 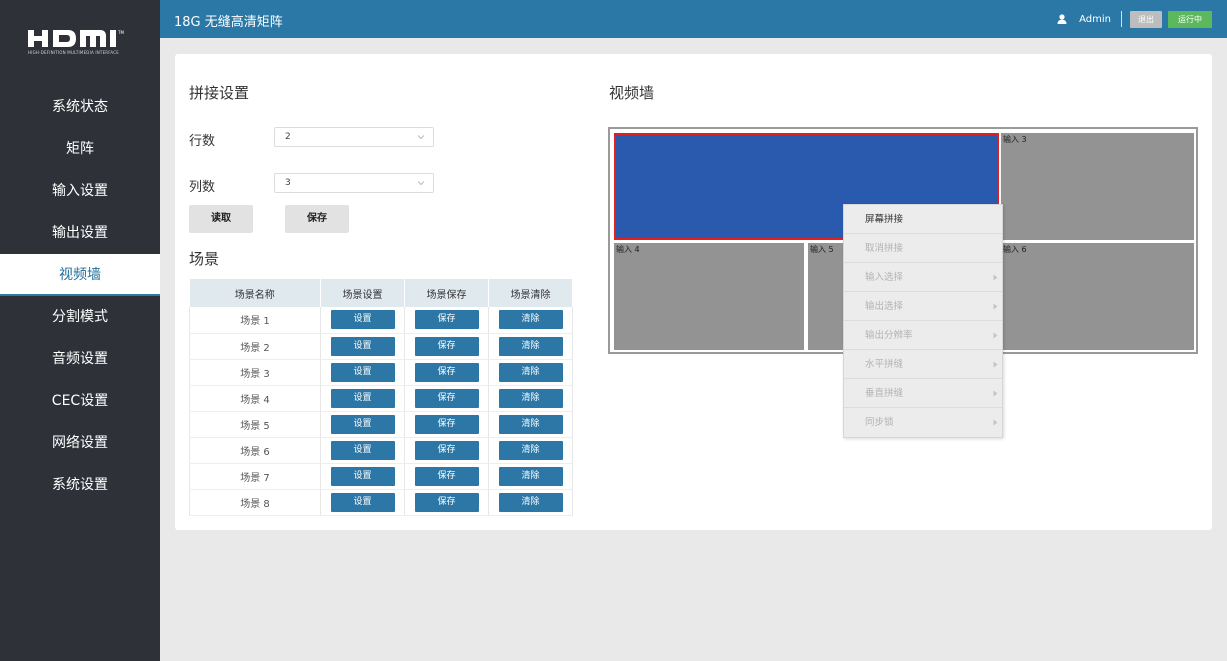 I want to click on wall-cell-label: 输入 4, so click(x=628, y=249).